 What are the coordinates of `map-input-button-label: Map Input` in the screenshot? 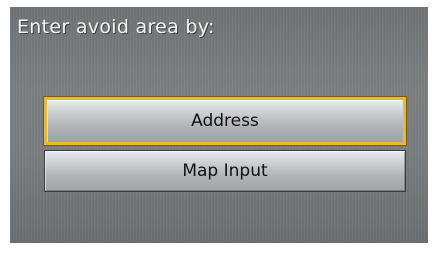 It's located at (225, 171).